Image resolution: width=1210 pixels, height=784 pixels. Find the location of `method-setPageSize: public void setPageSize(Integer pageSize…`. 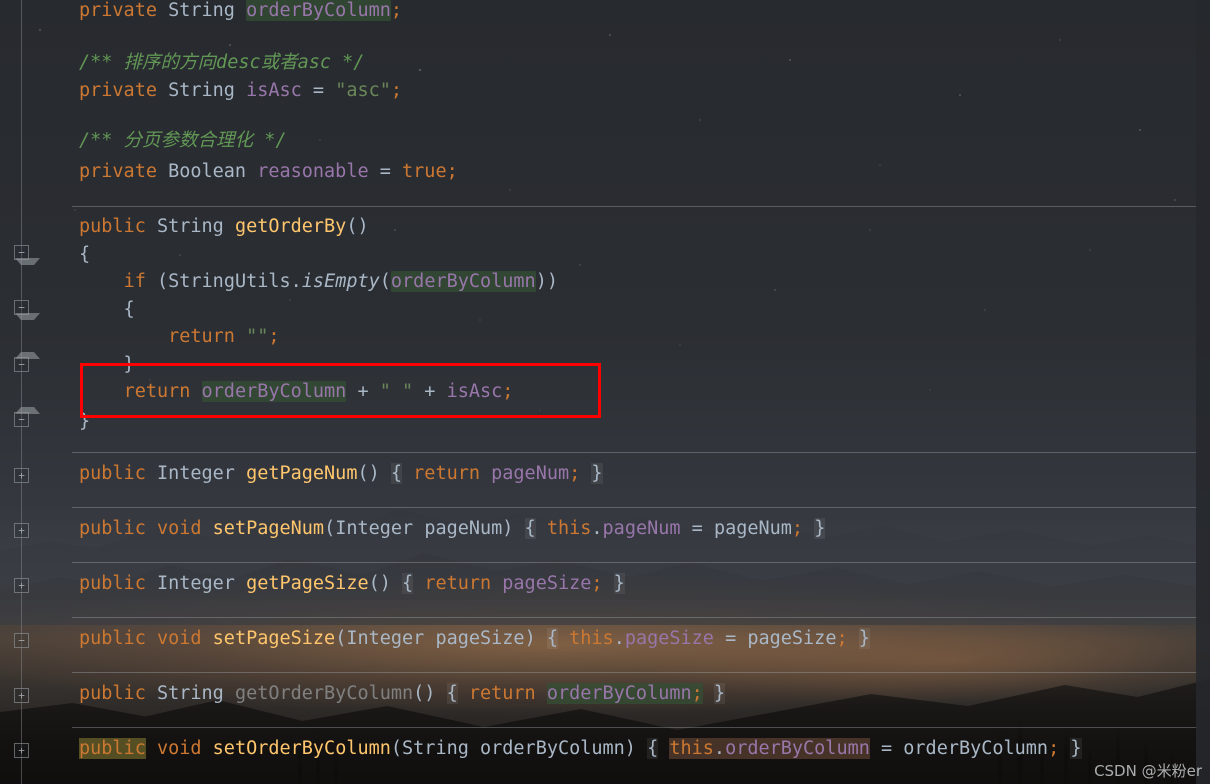

method-setPageSize: public void setPageSize(Integer pageSize… is located at coordinates (474, 639).